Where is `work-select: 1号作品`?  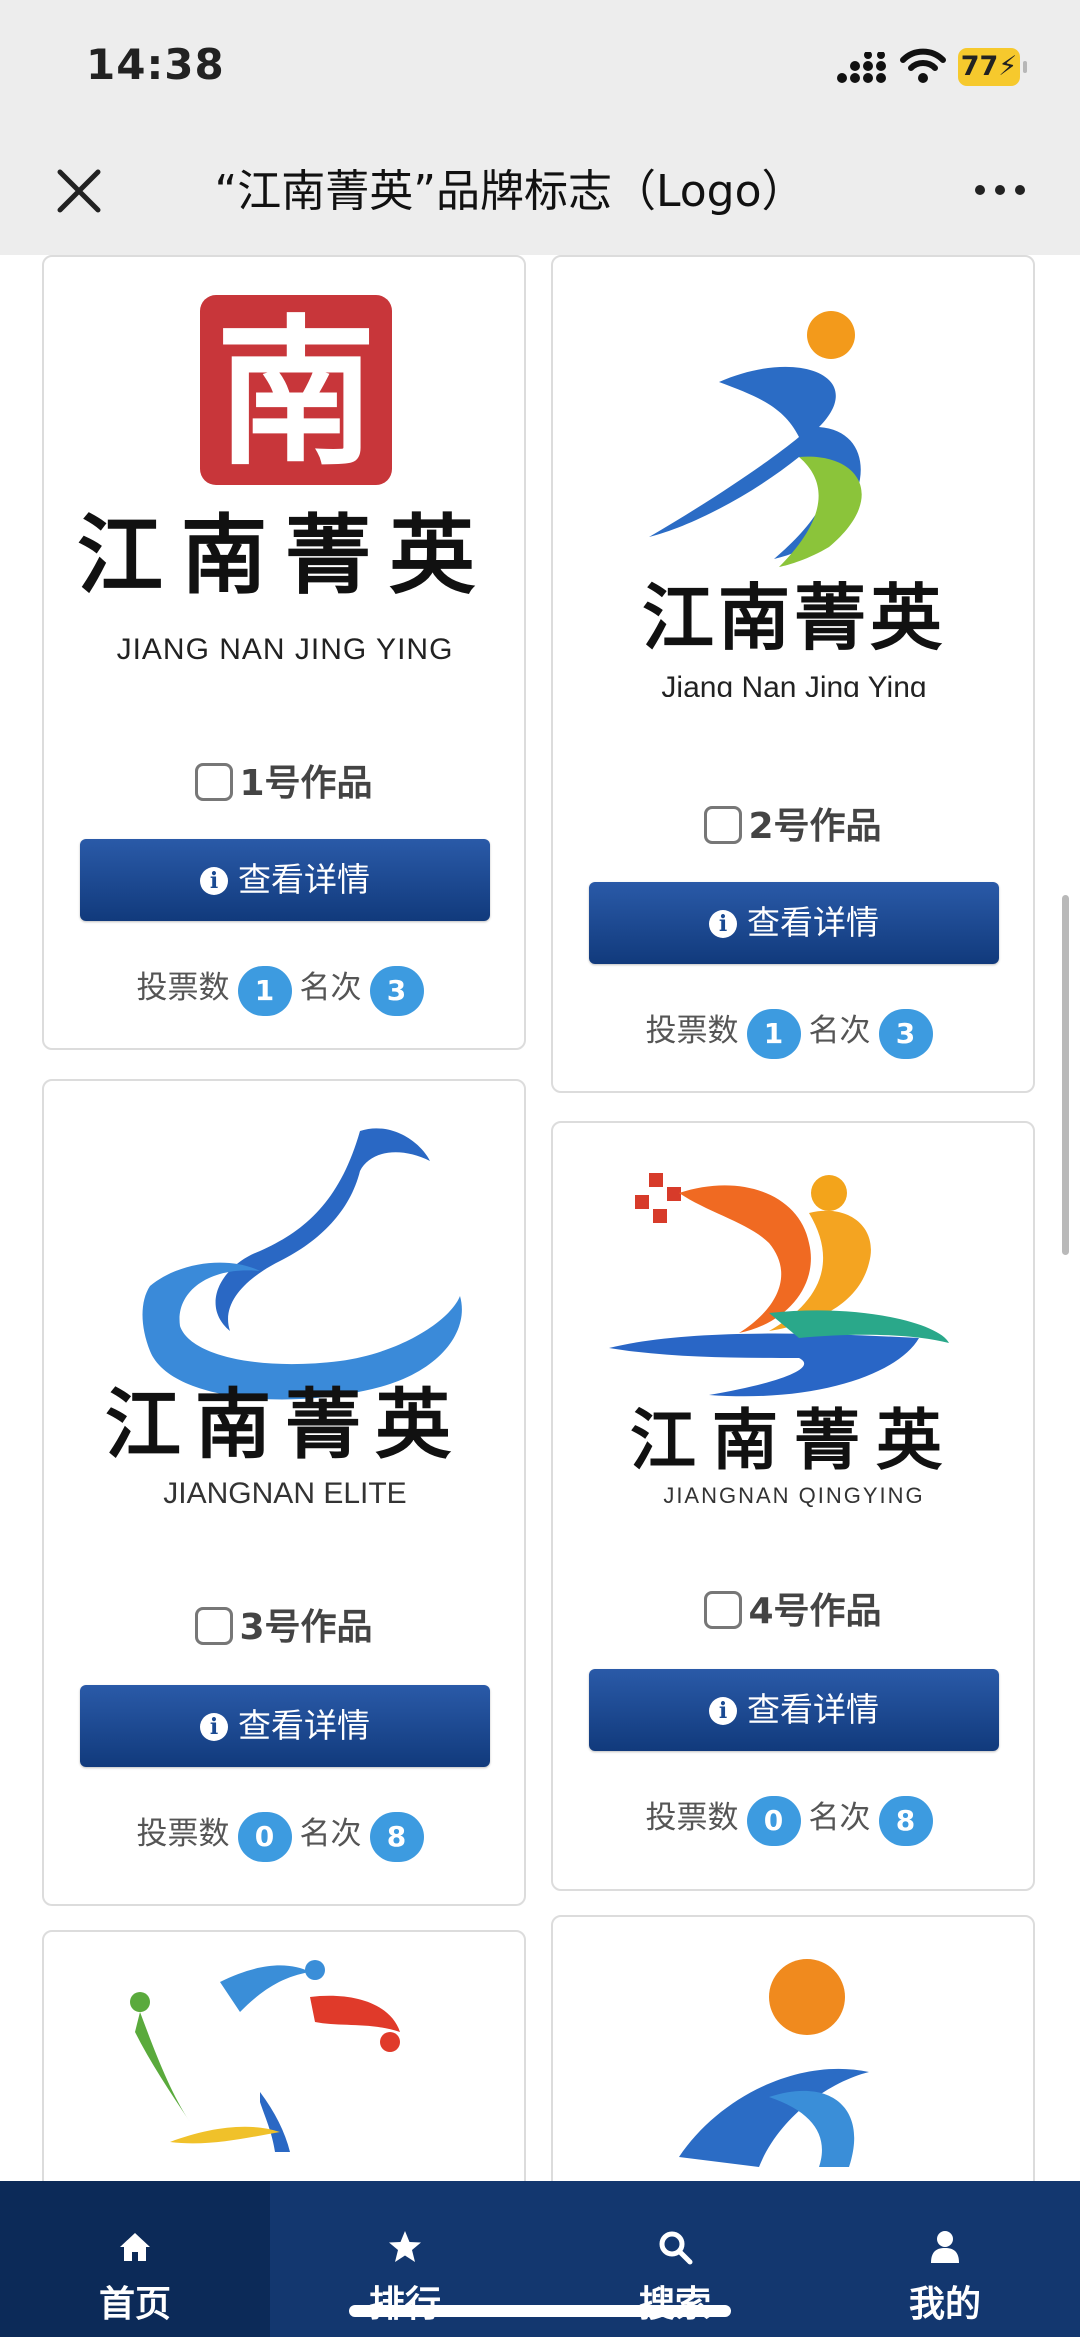
work-select: 1号作品 is located at coordinates (284, 784).